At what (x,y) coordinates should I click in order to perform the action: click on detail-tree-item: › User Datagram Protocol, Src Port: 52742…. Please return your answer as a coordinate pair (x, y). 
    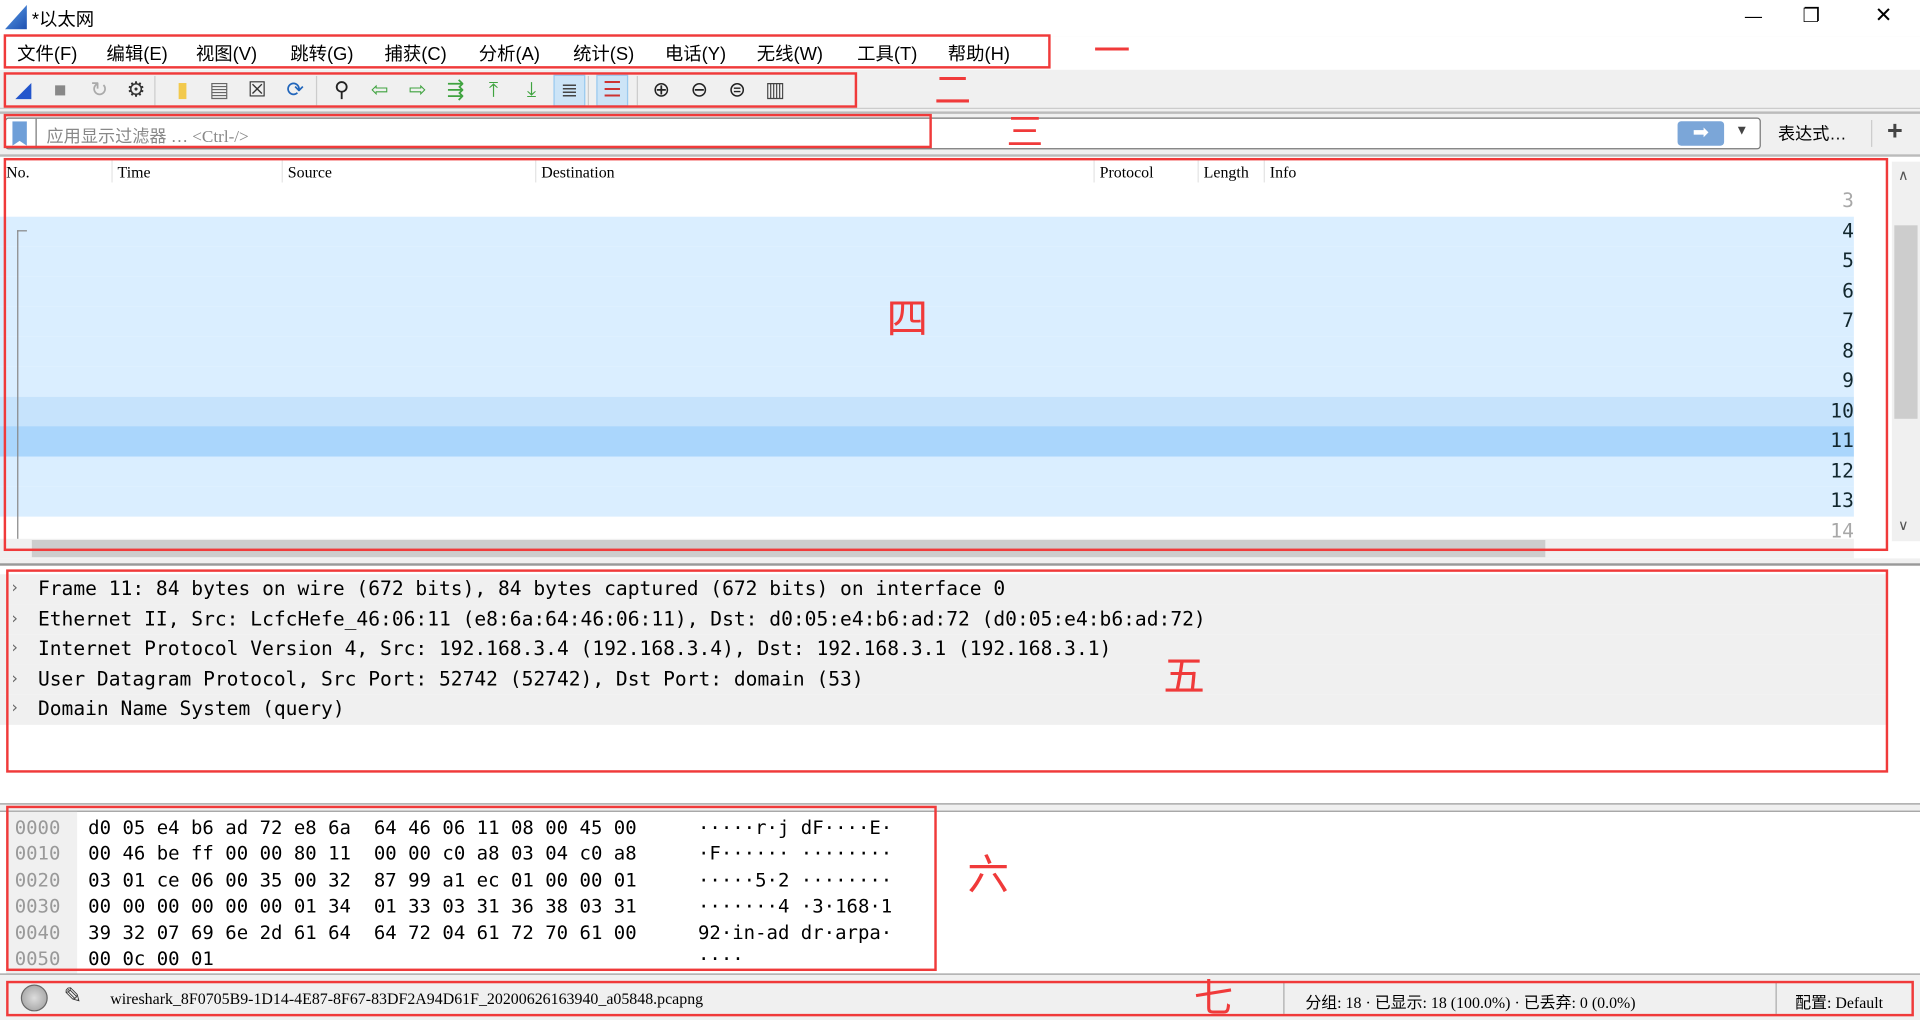
    Looking at the image, I should click on (943, 679).